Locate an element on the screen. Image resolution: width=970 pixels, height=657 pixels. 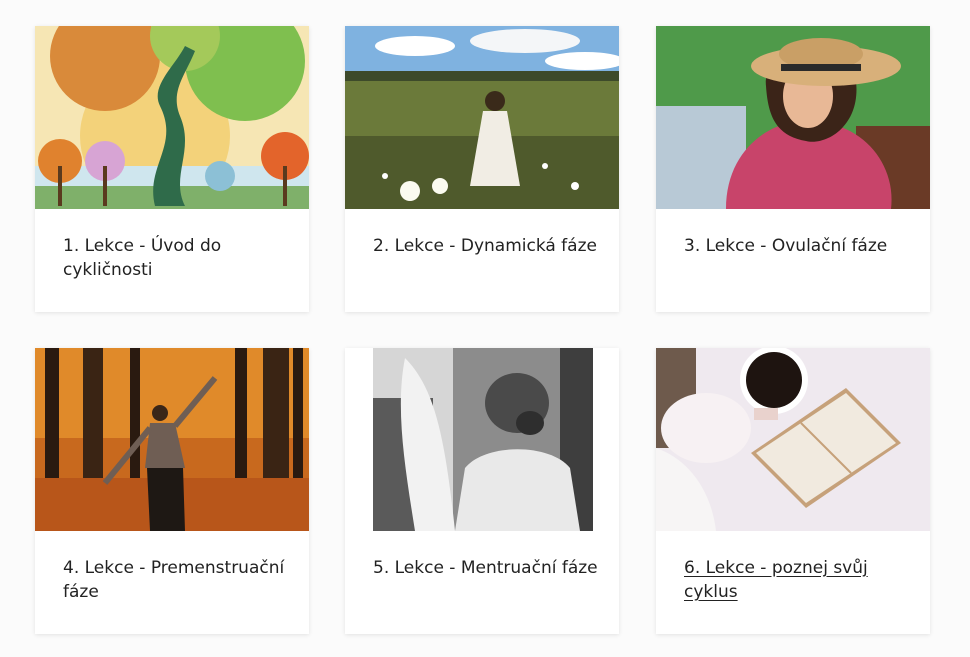
lesson-card-5: 5. Lekce - Mentruační fáze is located at coordinates (482, 491).